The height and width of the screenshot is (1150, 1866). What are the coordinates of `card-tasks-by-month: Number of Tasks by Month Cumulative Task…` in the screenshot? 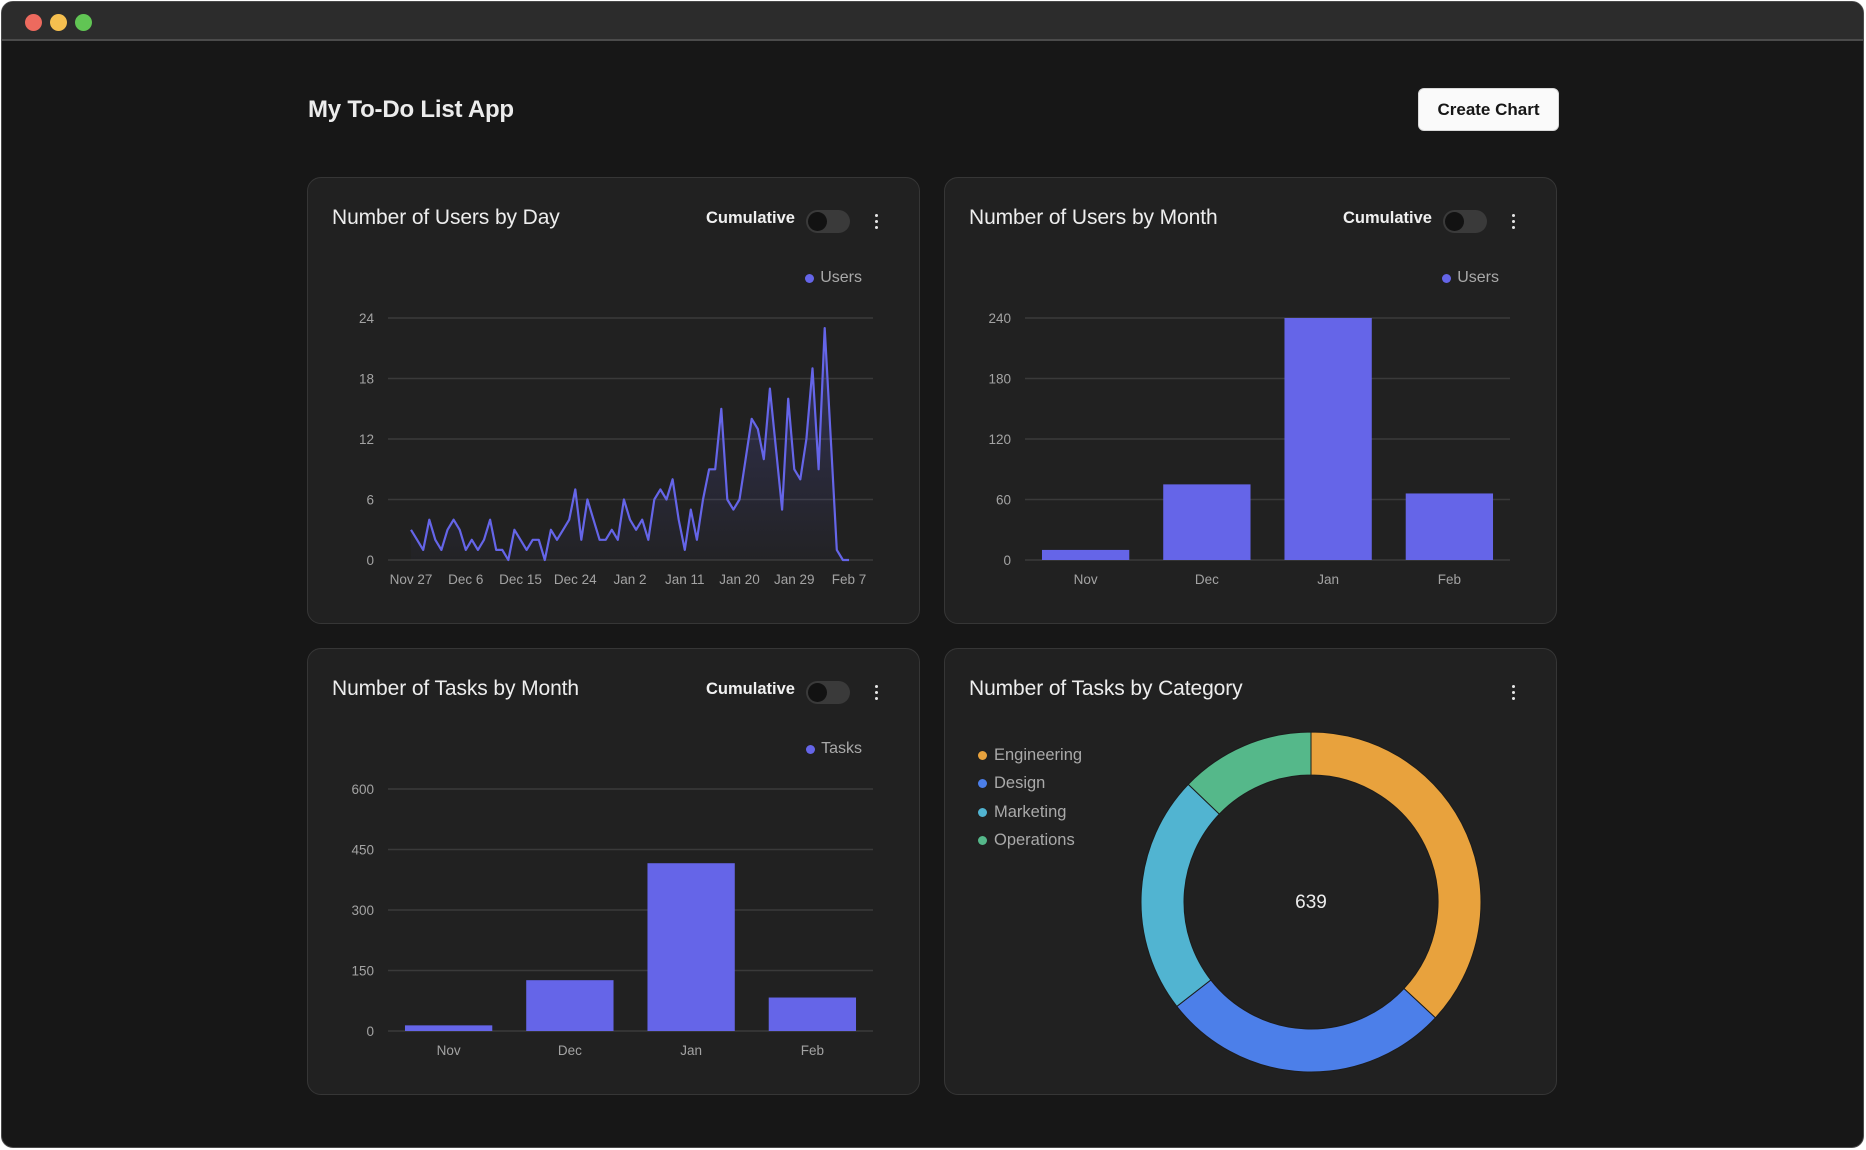 It's located at (613, 871).